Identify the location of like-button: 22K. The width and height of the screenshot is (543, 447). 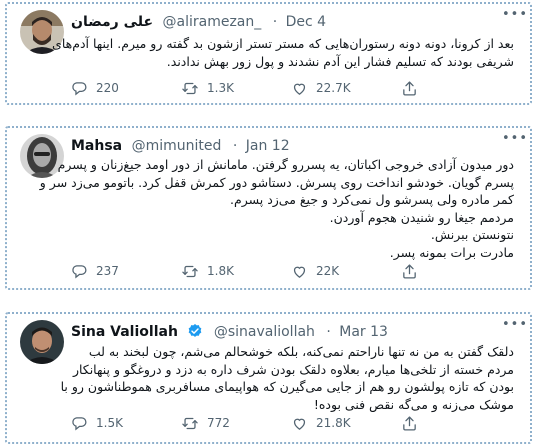
(315, 271).